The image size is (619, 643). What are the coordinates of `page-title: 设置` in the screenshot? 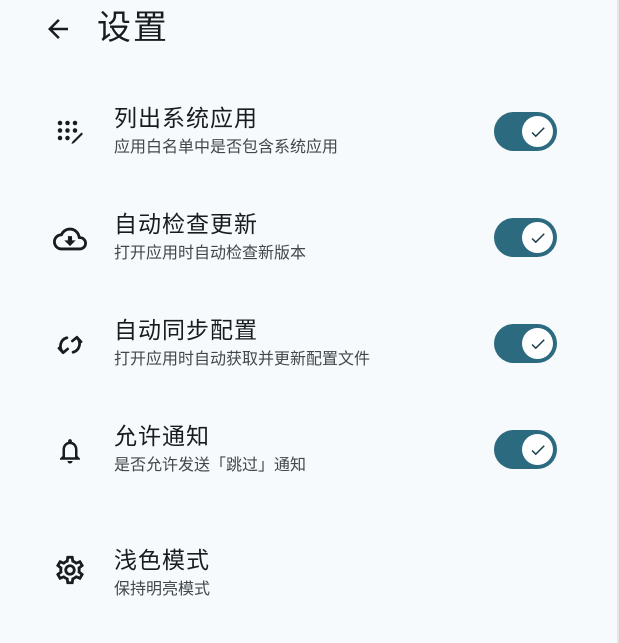 It's located at (133, 28).